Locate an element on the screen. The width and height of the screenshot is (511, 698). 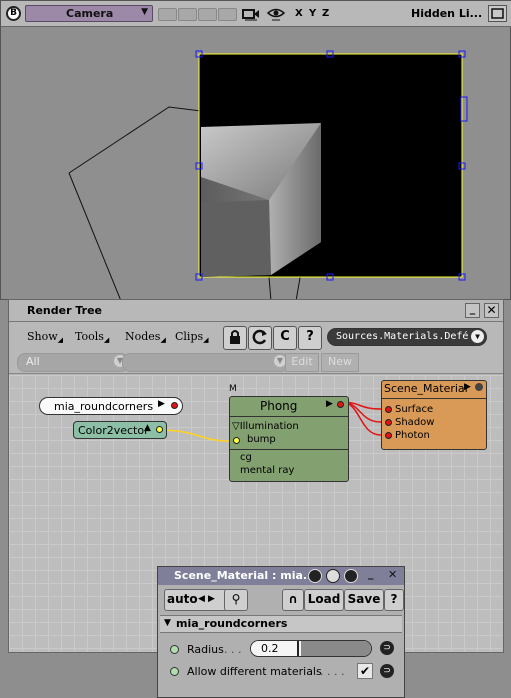
menu-show: Show◢ is located at coordinates (45, 337).